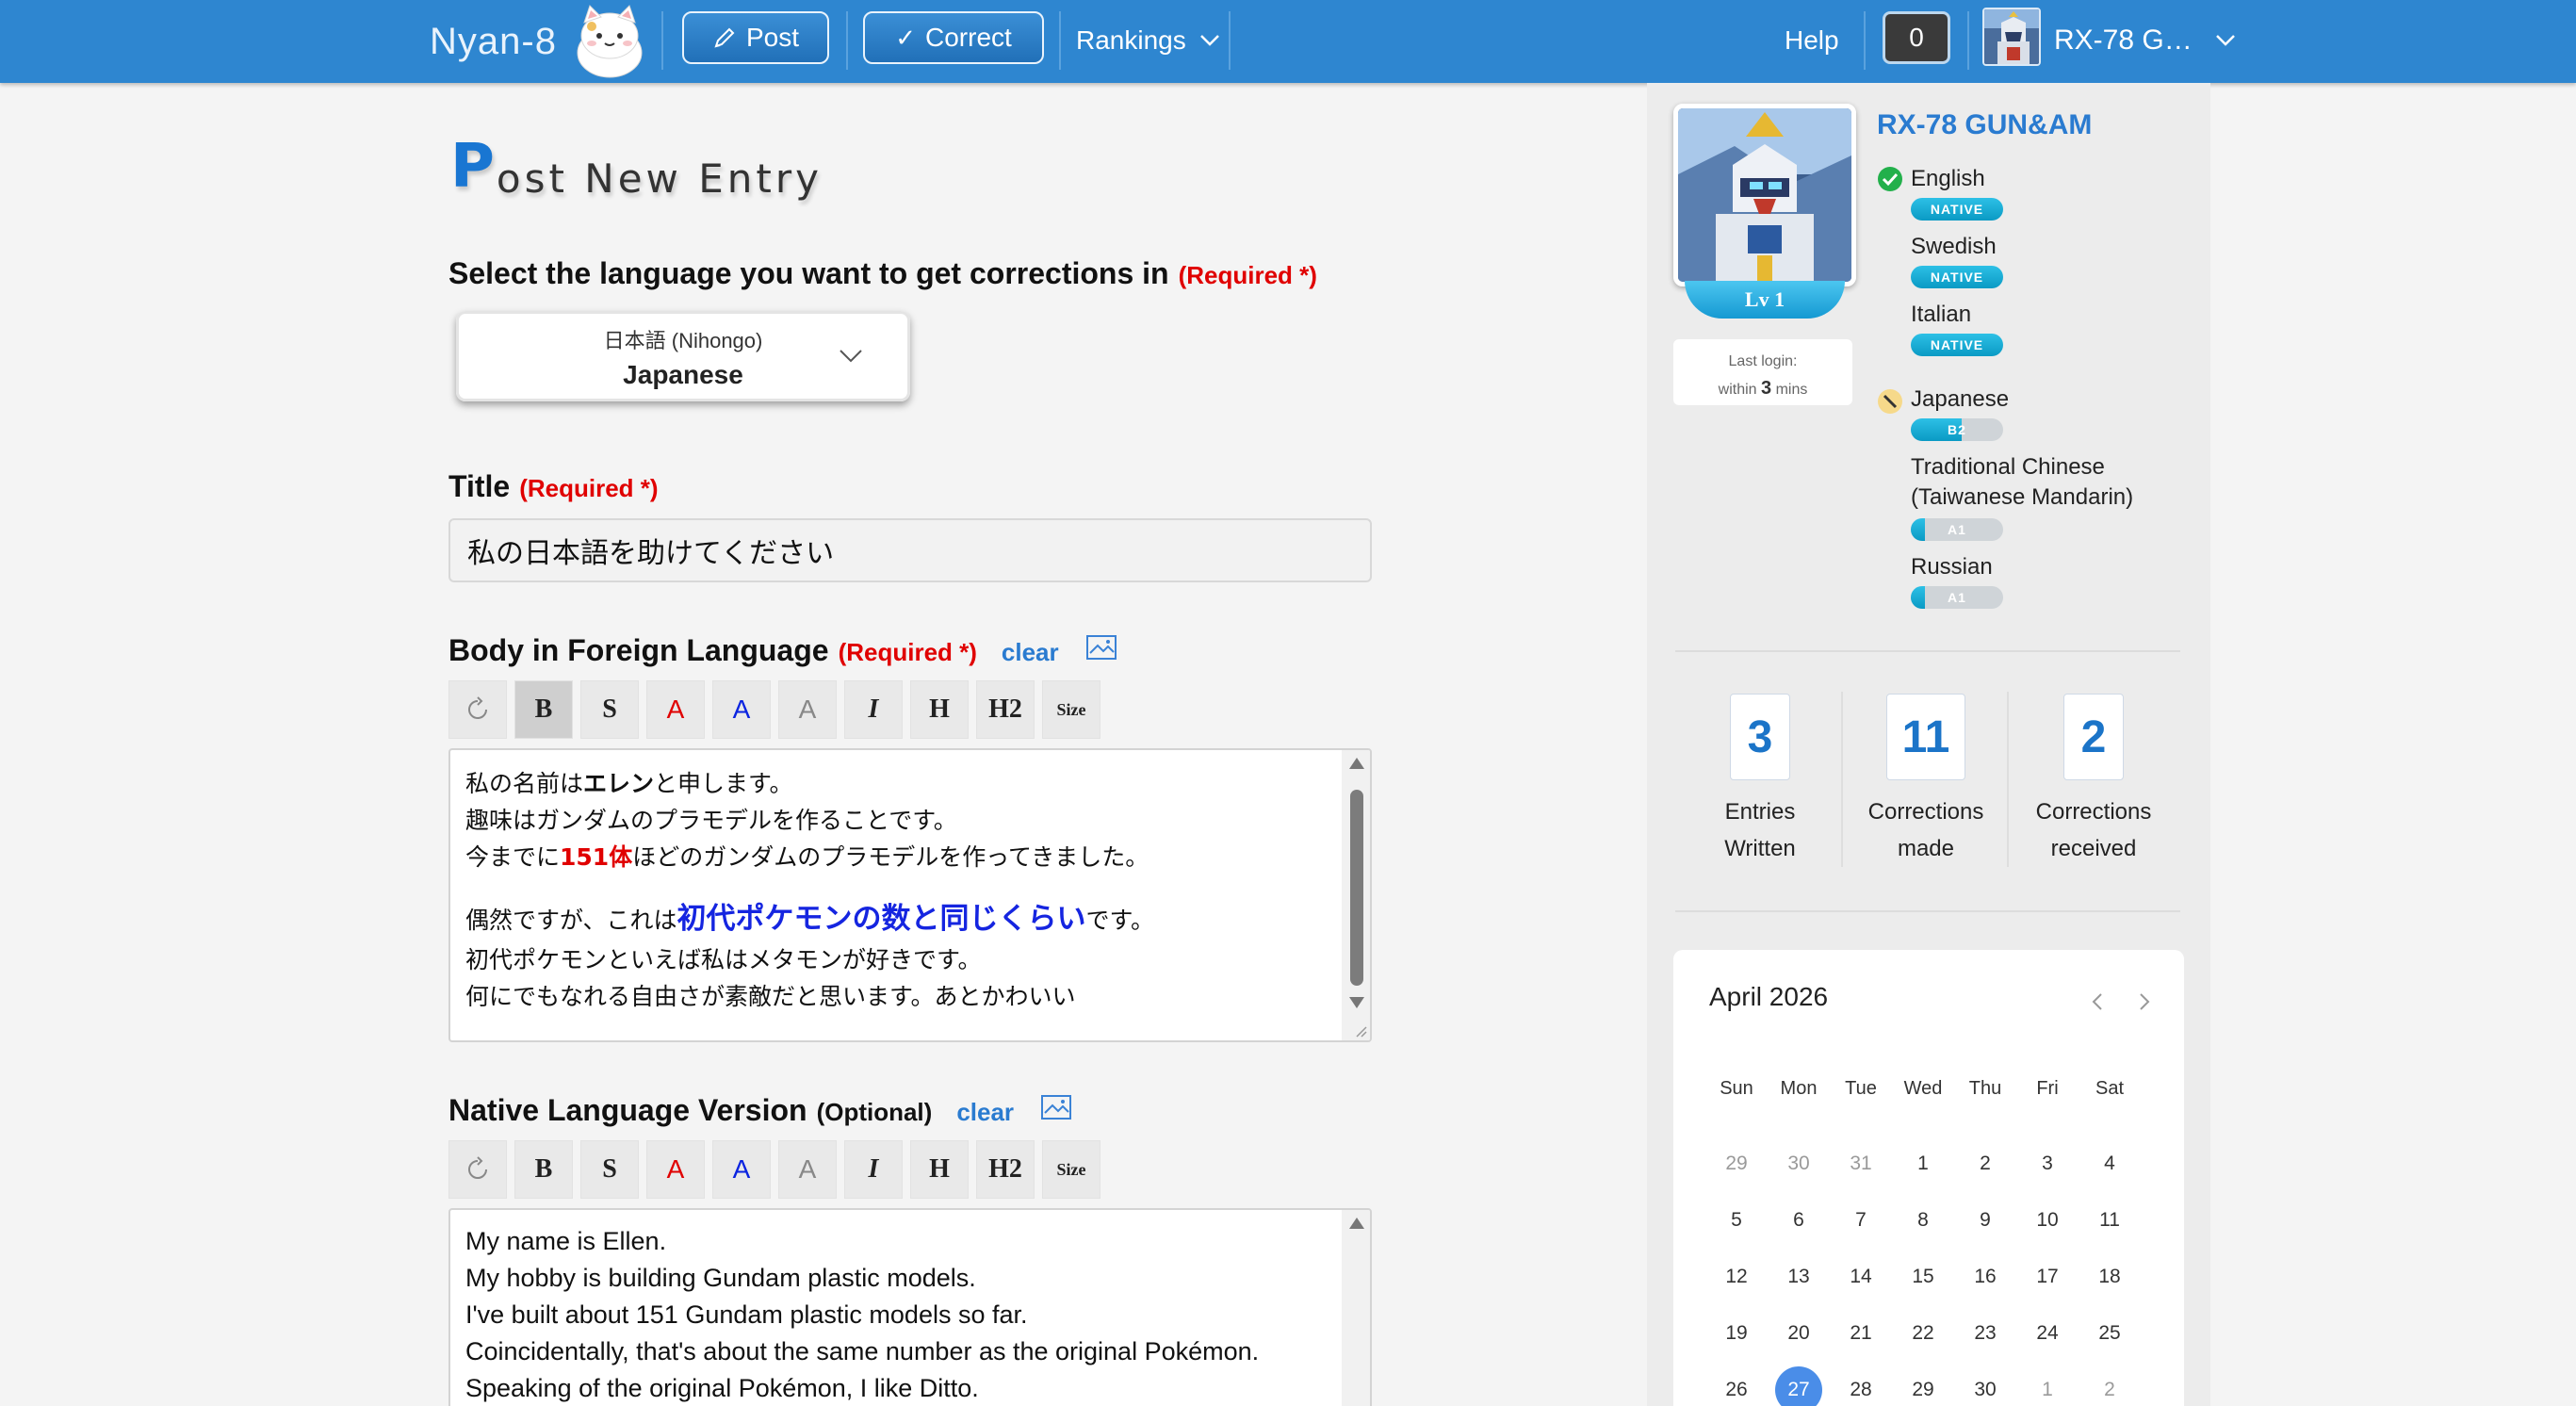 This screenshot has width=2576, height=1406. What do you see at coordinates (711, 821) in the screenshot?
I see `body-line: 趣味はガンダムのプラモデルを作ることです。` at bounding box center [711, 821].